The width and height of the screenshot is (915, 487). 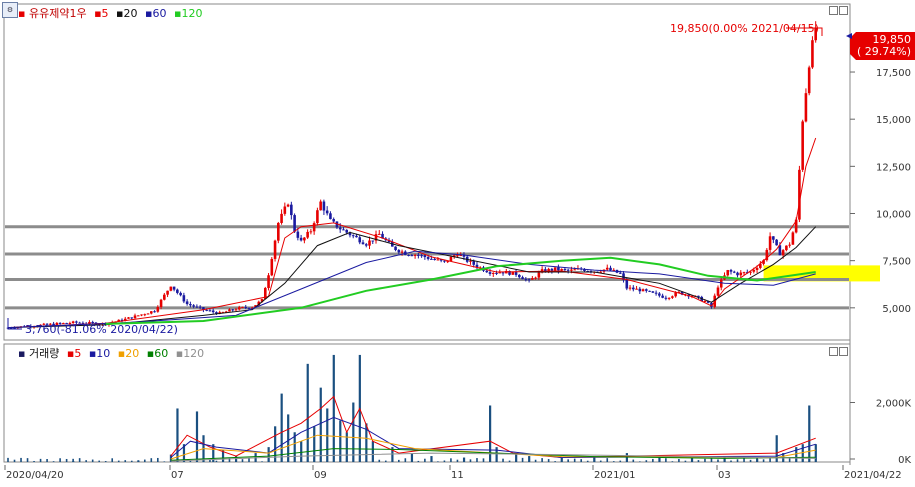 I want to click on chart-settings-icon: ⚙, so click(x=10, y=10).